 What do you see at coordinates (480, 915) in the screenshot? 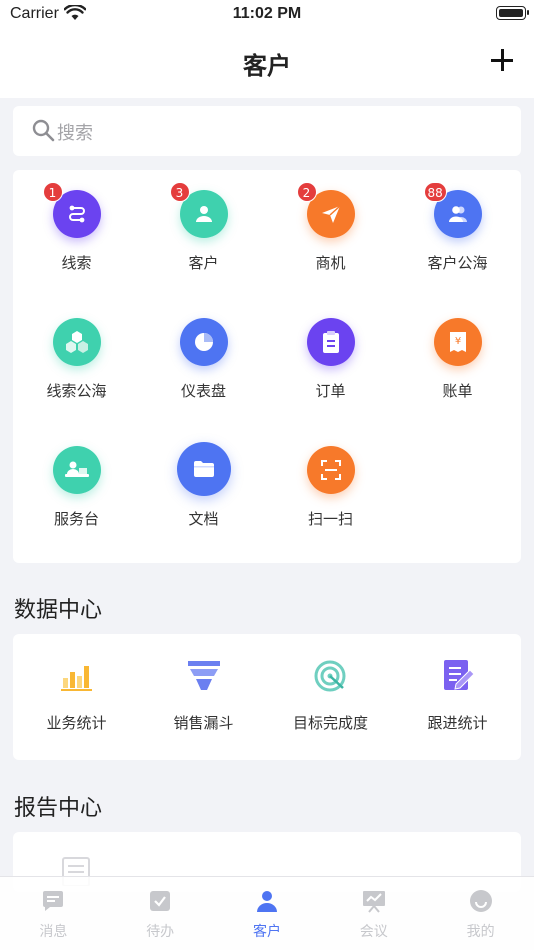
I see `tab-profile: 我的` at bounding box center [480, 915].